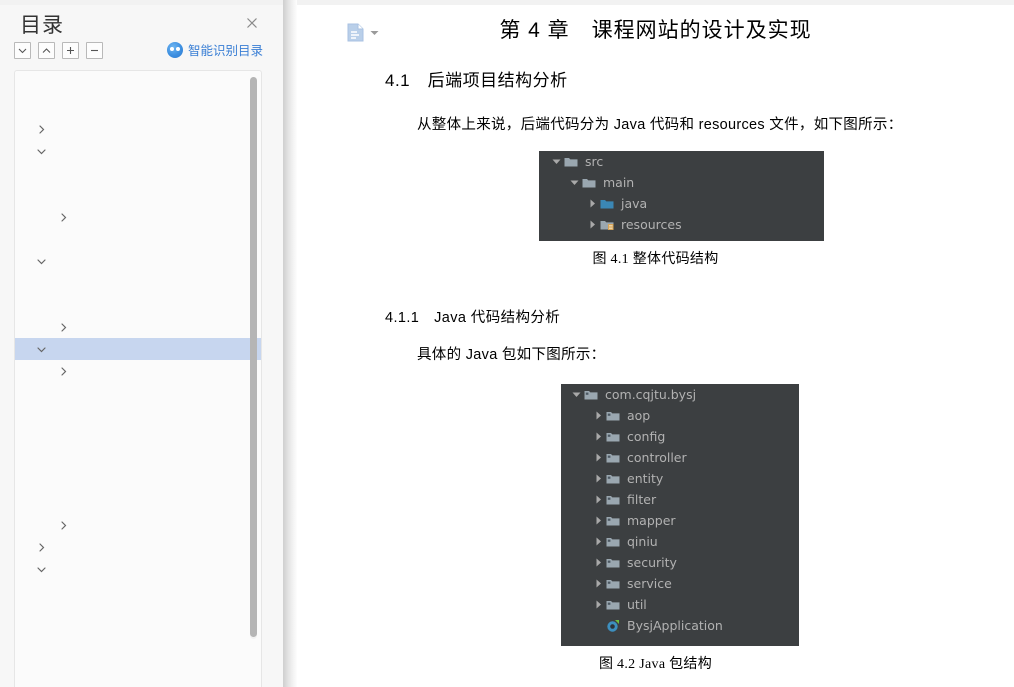 This screenshot has width=1014, height=687. Describe the element at coordinates (22, 50) in the screenshot. I see `collapse-down-button` at that location.